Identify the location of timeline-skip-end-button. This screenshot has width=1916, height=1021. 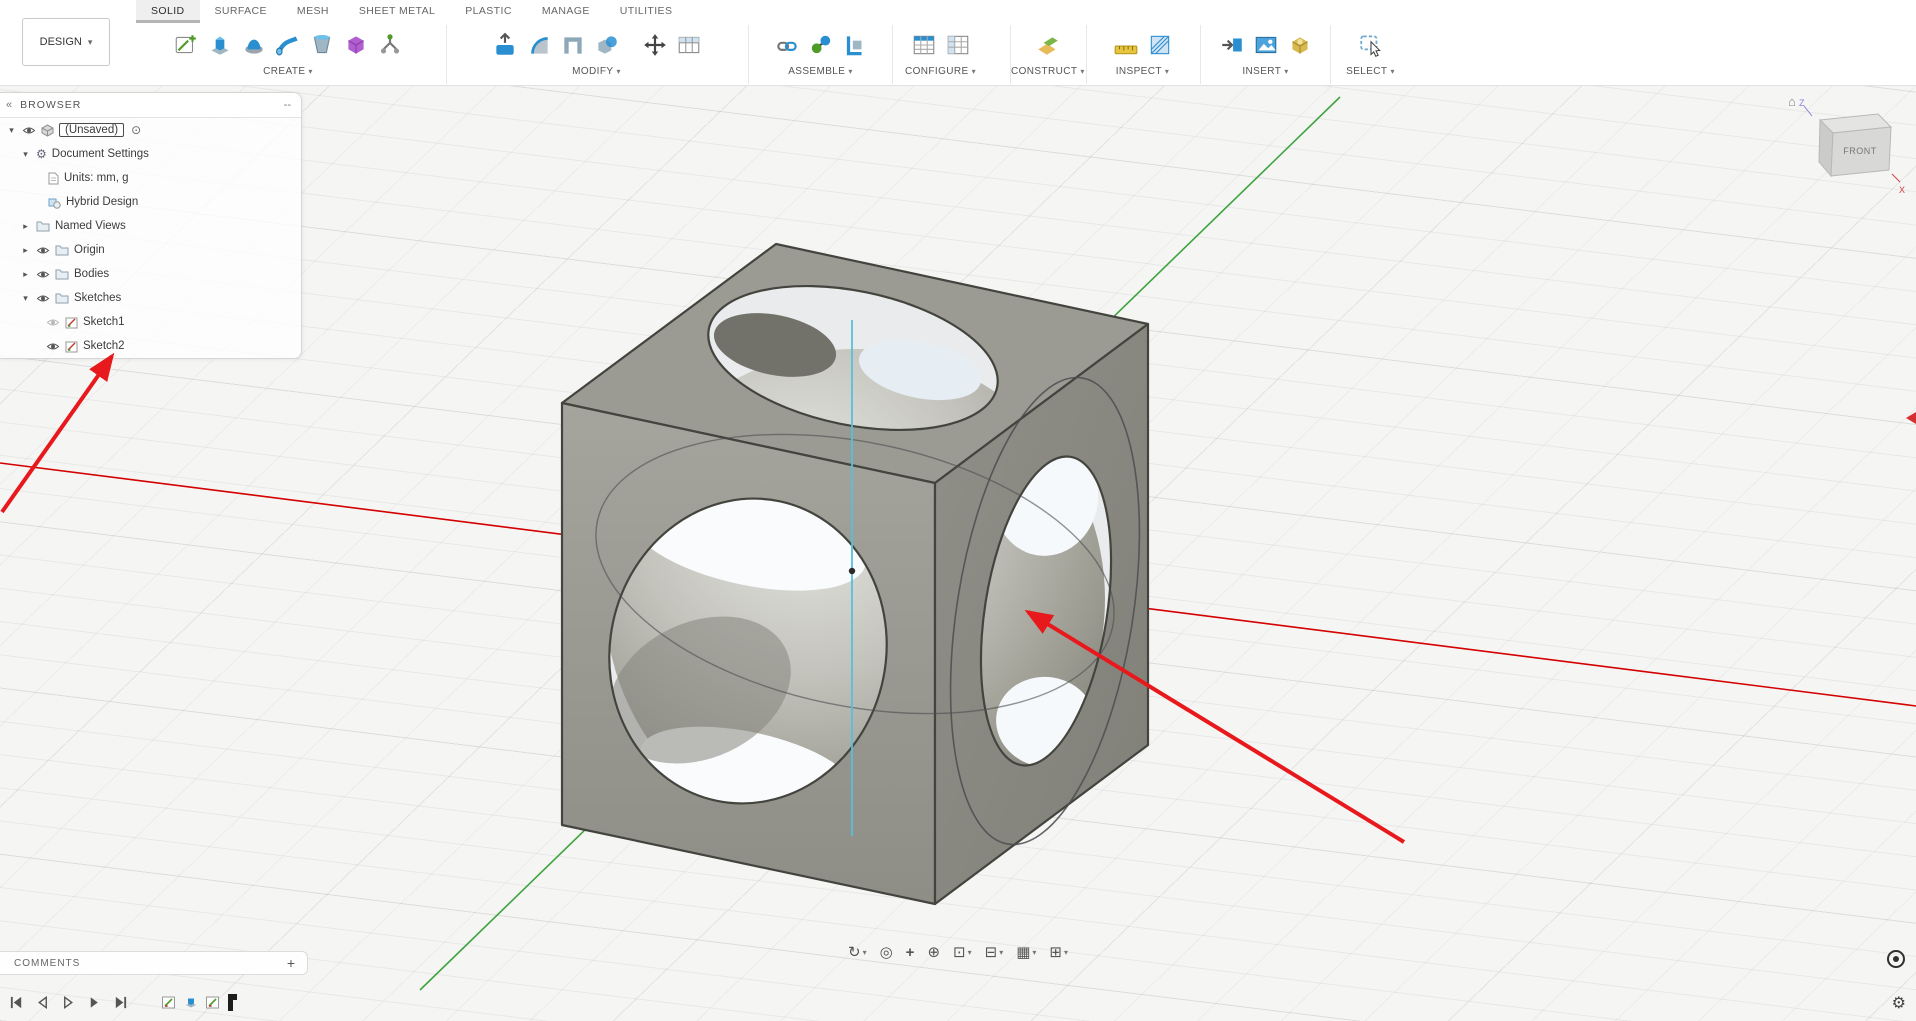
(120, 1002).